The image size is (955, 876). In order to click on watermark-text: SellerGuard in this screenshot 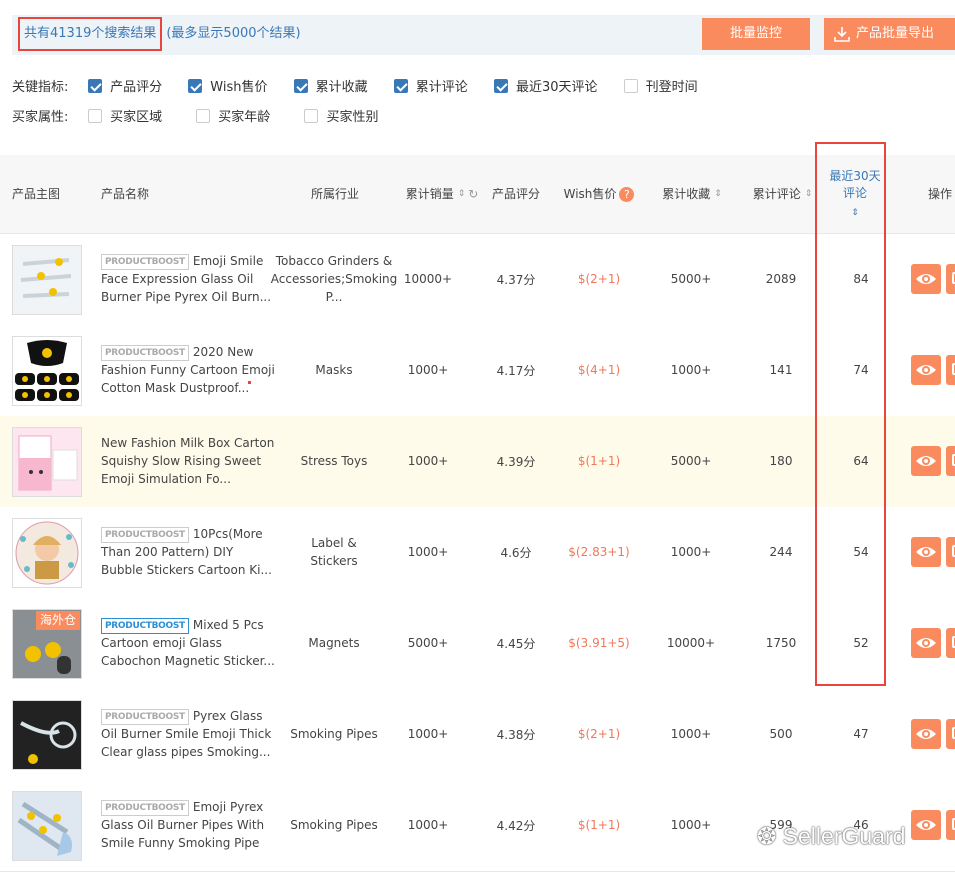, I will do `click(844, 836)`.